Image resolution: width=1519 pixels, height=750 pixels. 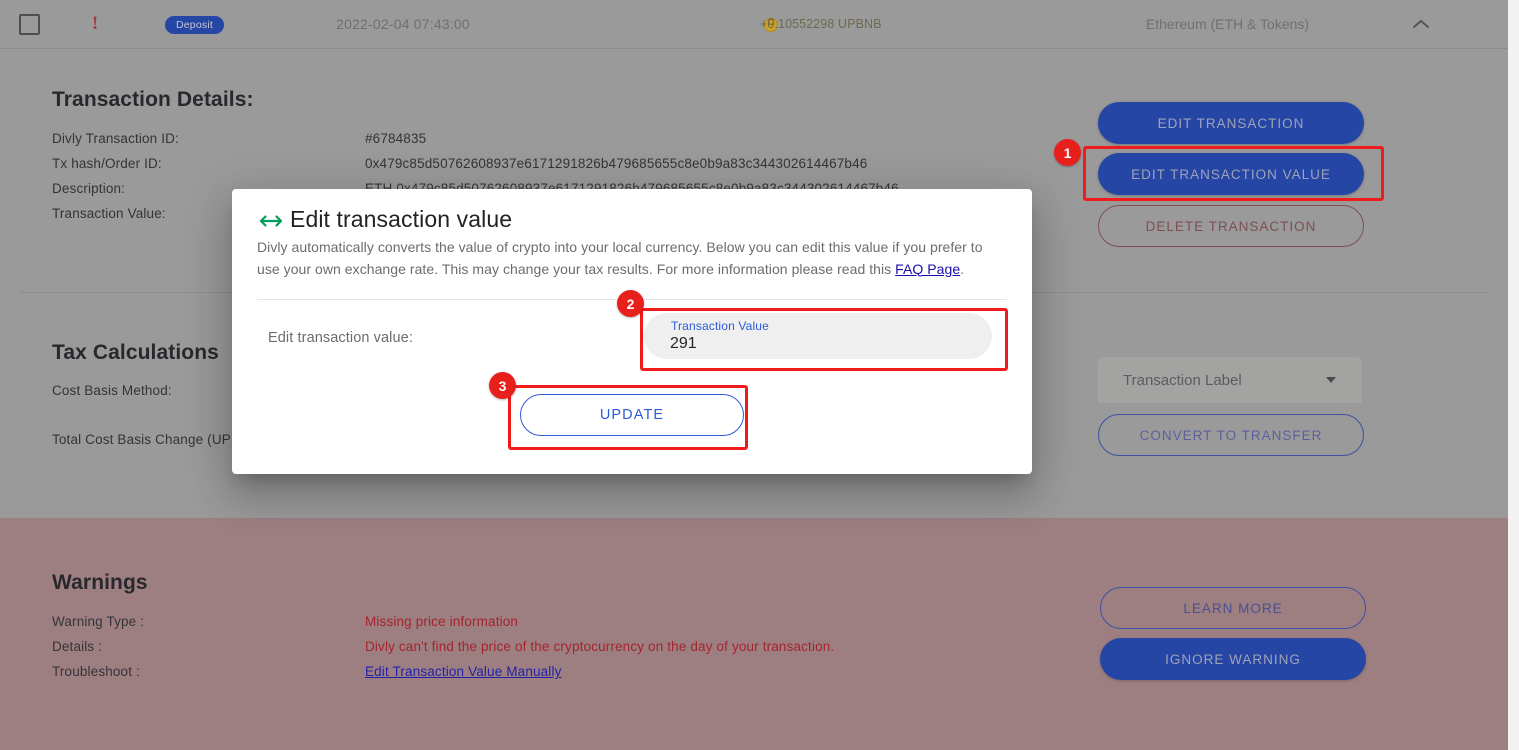 I want to click on page-scrollbar-gutter, so click(x=1513, y=375).